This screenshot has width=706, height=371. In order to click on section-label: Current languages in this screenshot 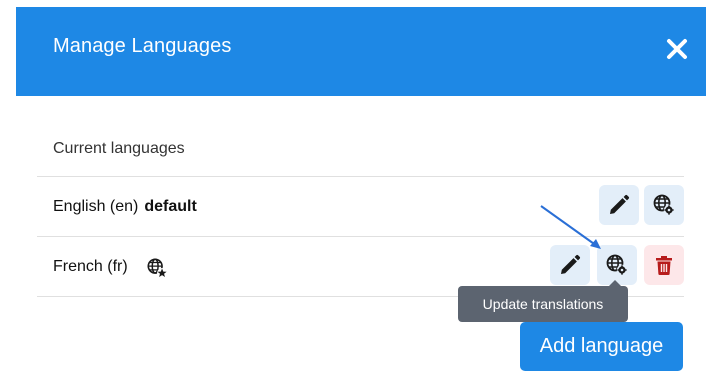, I will do `click(119, 148)`.